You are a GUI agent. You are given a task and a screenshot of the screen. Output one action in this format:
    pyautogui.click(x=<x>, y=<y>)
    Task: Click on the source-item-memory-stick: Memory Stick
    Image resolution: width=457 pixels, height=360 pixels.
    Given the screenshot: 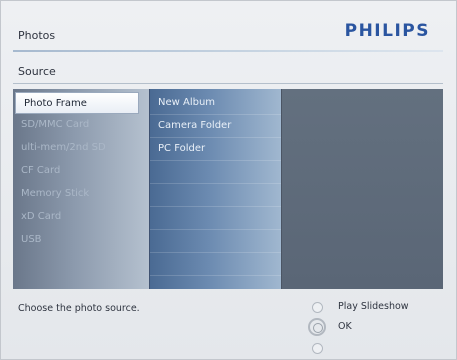 What is the action you would take?
    pyautogui.click(x=81, y=194)
    